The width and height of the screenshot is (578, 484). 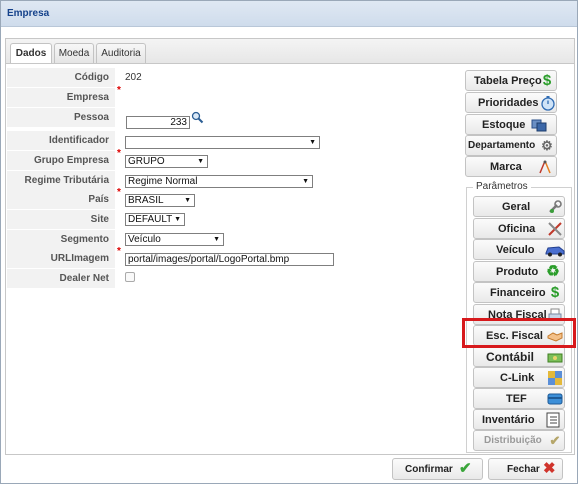 I want to click on tab-strip: Dados Moeda Auditoria, so click(x=290, y=52).